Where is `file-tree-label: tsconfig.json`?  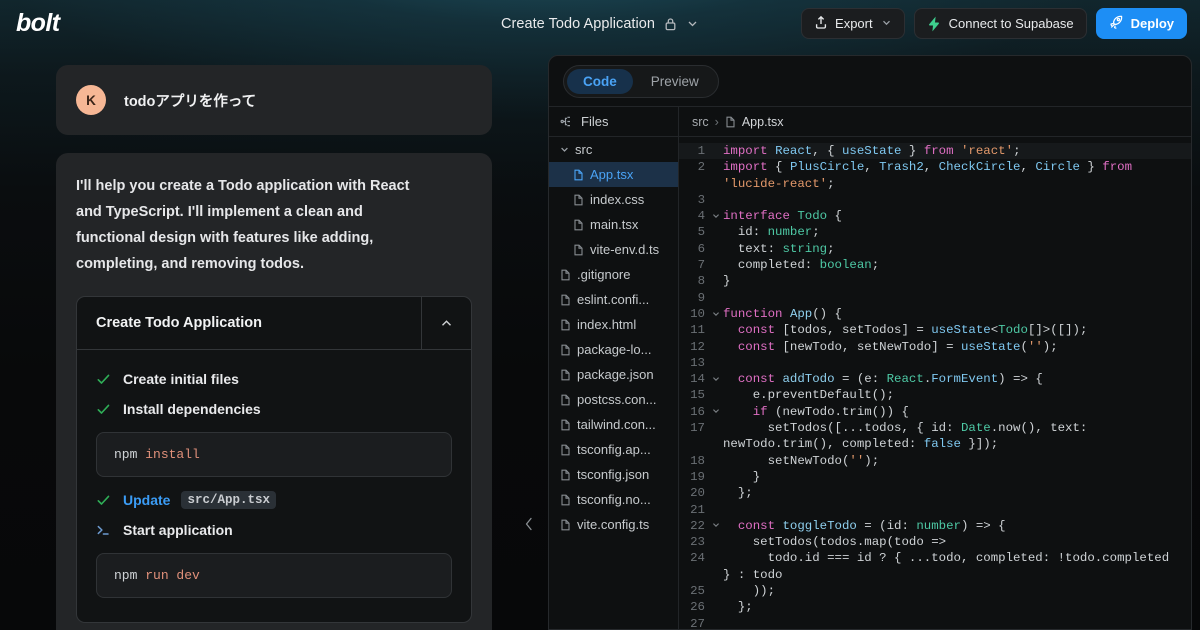
file-tree-label: tsconfig.json is located at coordinates (613, 474).